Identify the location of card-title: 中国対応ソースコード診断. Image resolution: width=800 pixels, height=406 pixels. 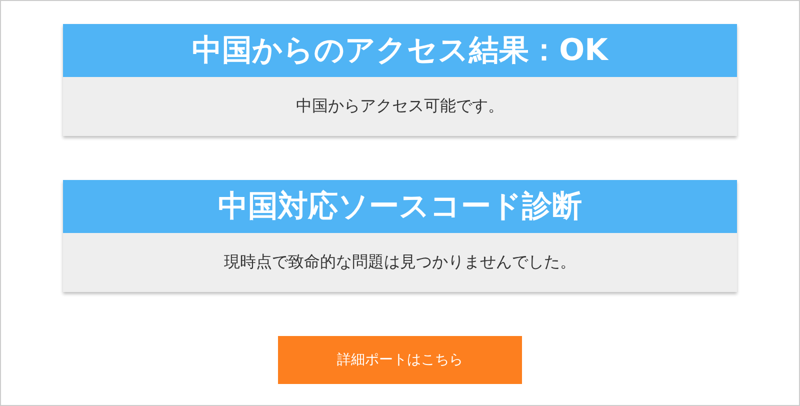
(400, 206).